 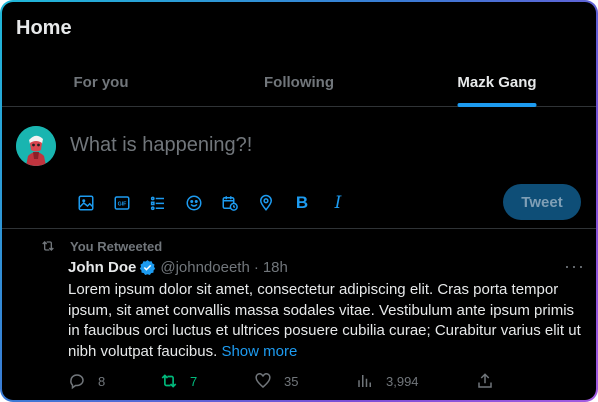 What do you see at coordinates (259, 351) in the screenshot?
I see `show-more-link: Show more` at bounding box center [259, 351].